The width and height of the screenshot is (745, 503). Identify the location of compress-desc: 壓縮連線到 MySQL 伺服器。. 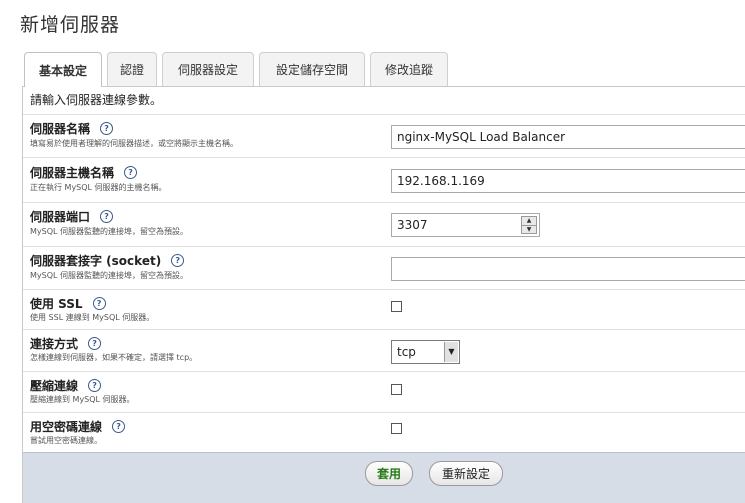
(82, 399).